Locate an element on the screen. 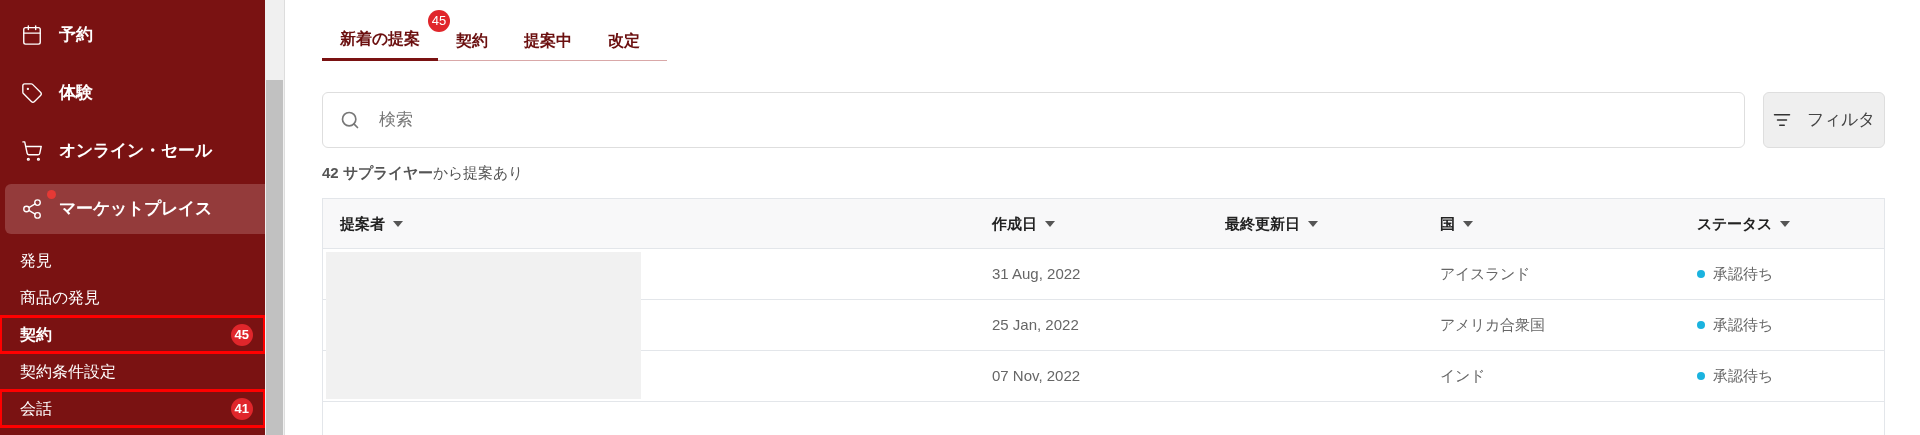  column-header: 最終更新日 is located at coordinates (1271, 223).